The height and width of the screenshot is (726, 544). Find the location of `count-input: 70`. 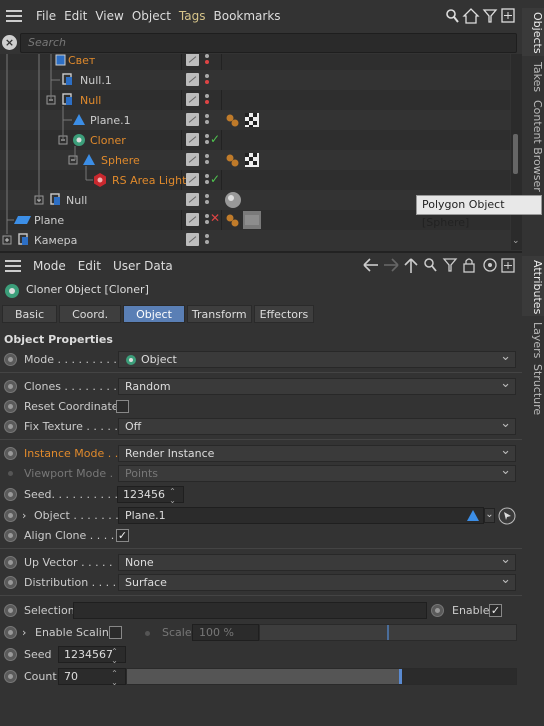

count-input: 70 is located at coordinates (92, 677).